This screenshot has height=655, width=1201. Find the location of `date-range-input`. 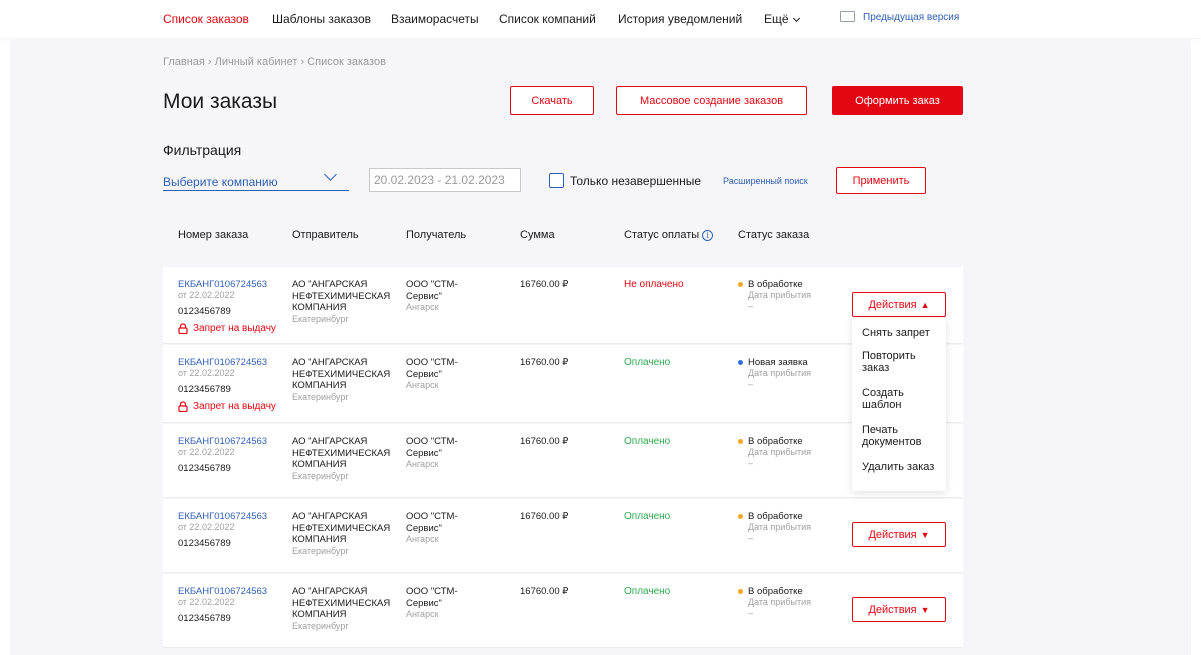

date-range-input is located at coordinates (445, 180).